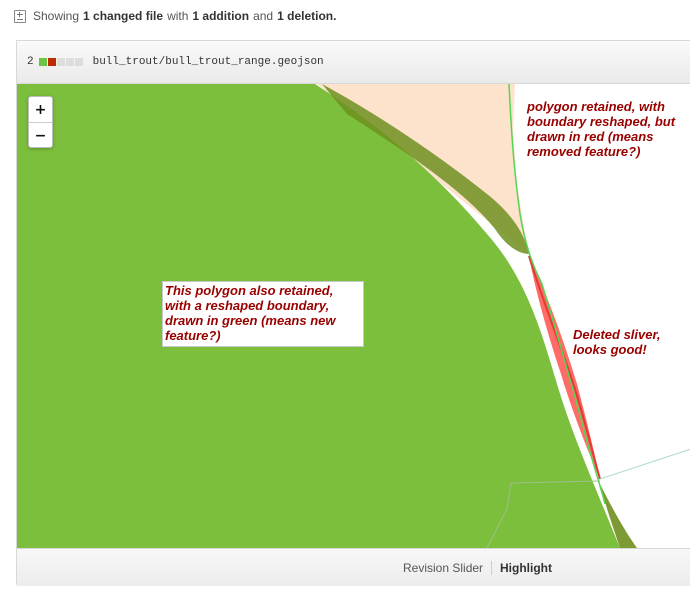 This screenshot has width=690, height=591. What do you see at coordinates (644, 464) in the screenshot?
I see `context-line` at bounding box center [644, 464].